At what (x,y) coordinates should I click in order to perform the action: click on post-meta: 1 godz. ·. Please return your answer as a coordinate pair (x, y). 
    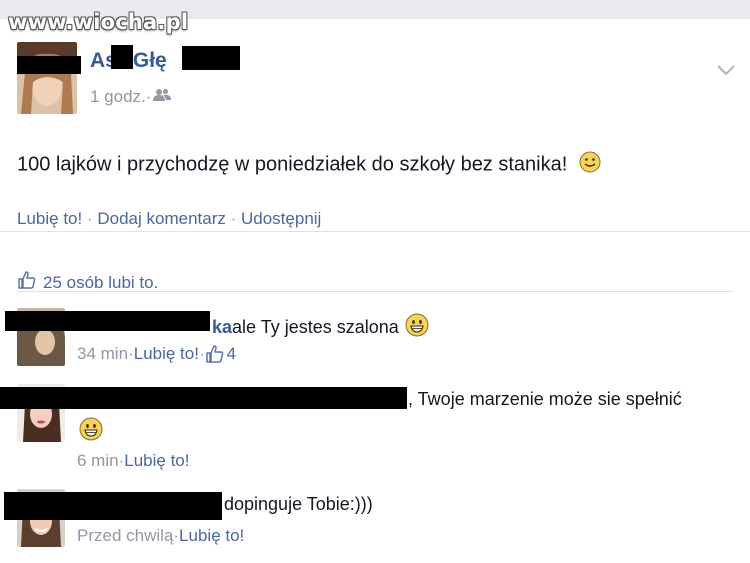
    Looking at the image, I should click on (131, 97).